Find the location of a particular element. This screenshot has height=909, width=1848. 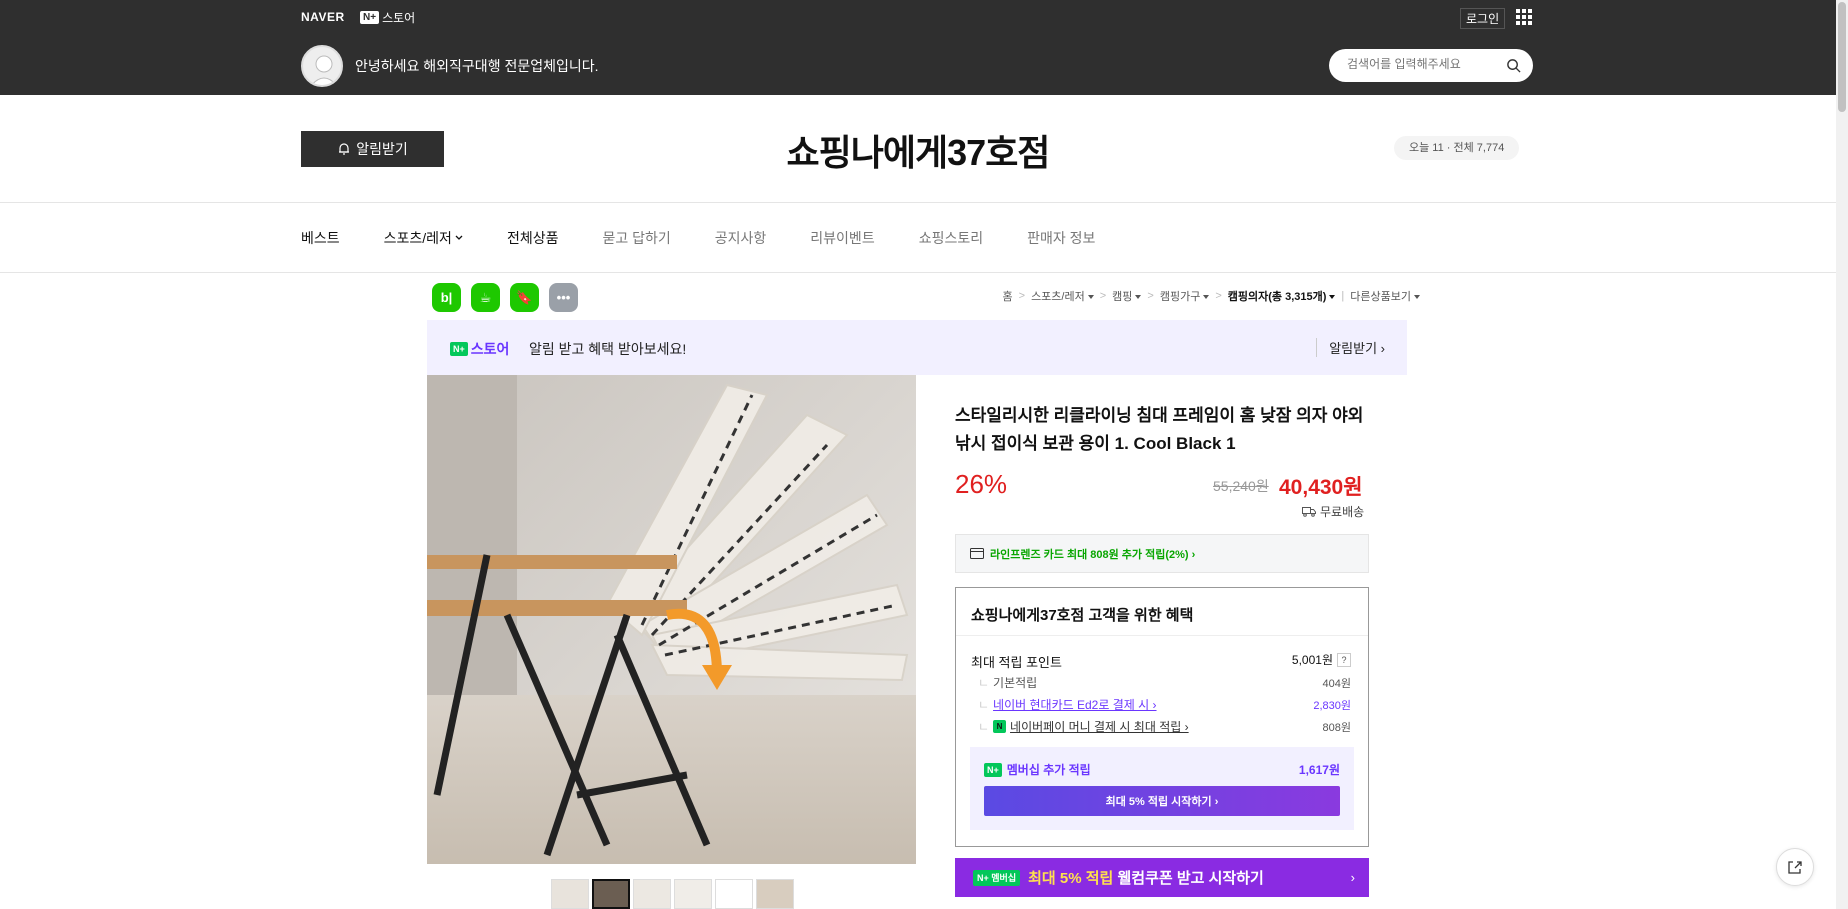

membership-label-text: 멤버십 추가 적립 is located at coordinates (1048, 770).